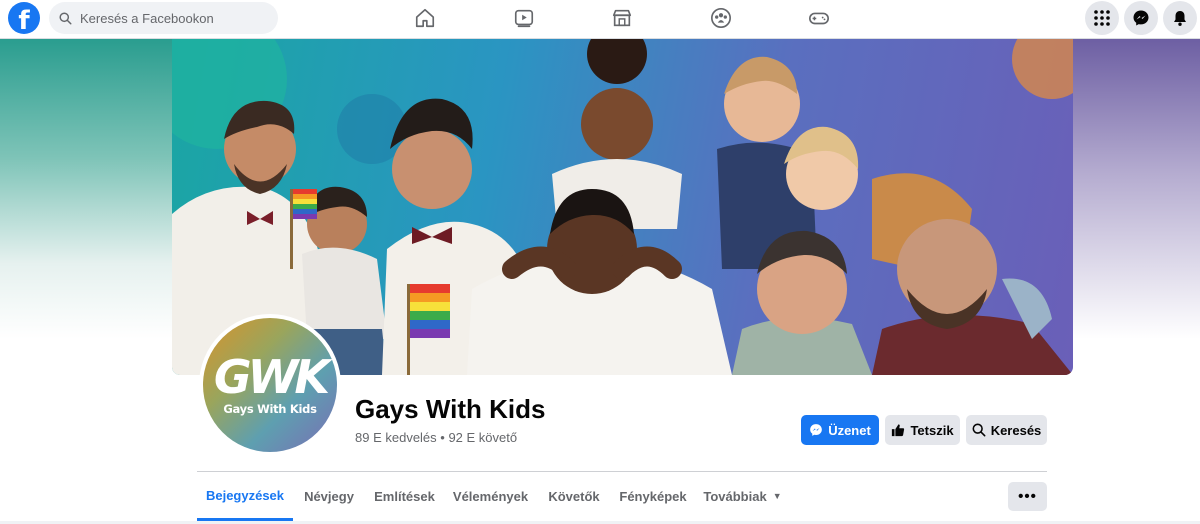 The width and height of the screenshot is (1200, 524). Describe the element at coordinates (1016, 430) in the screenshot. I see `page-search-button-label: Keresés` at that location.